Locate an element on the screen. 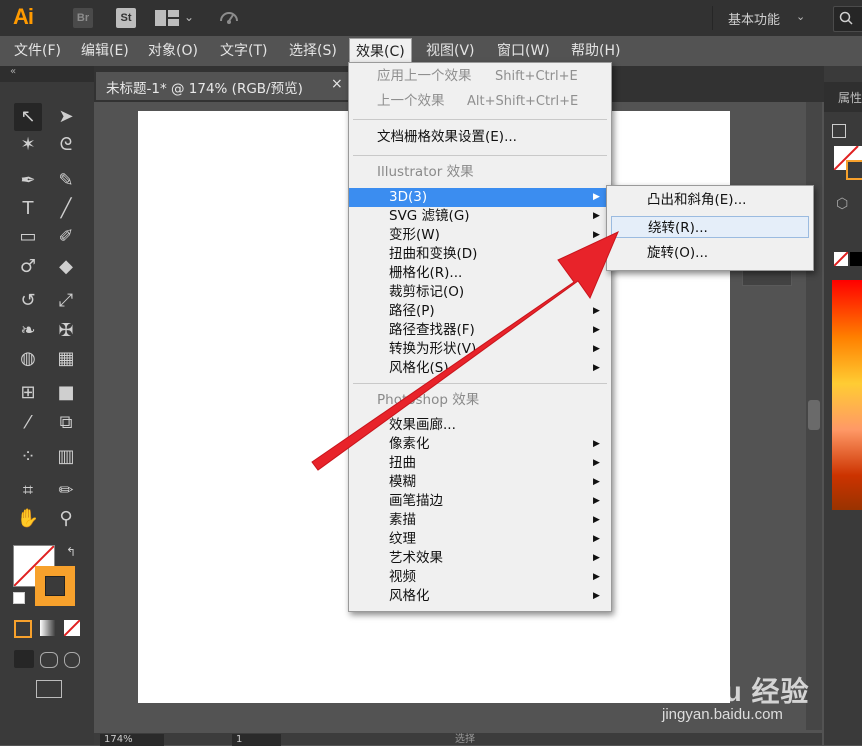 The width and height of the screenshot is (862, 746). menu-item-brush-strokes: 画笔描边 ▶ is located at coordinates (480, 501).